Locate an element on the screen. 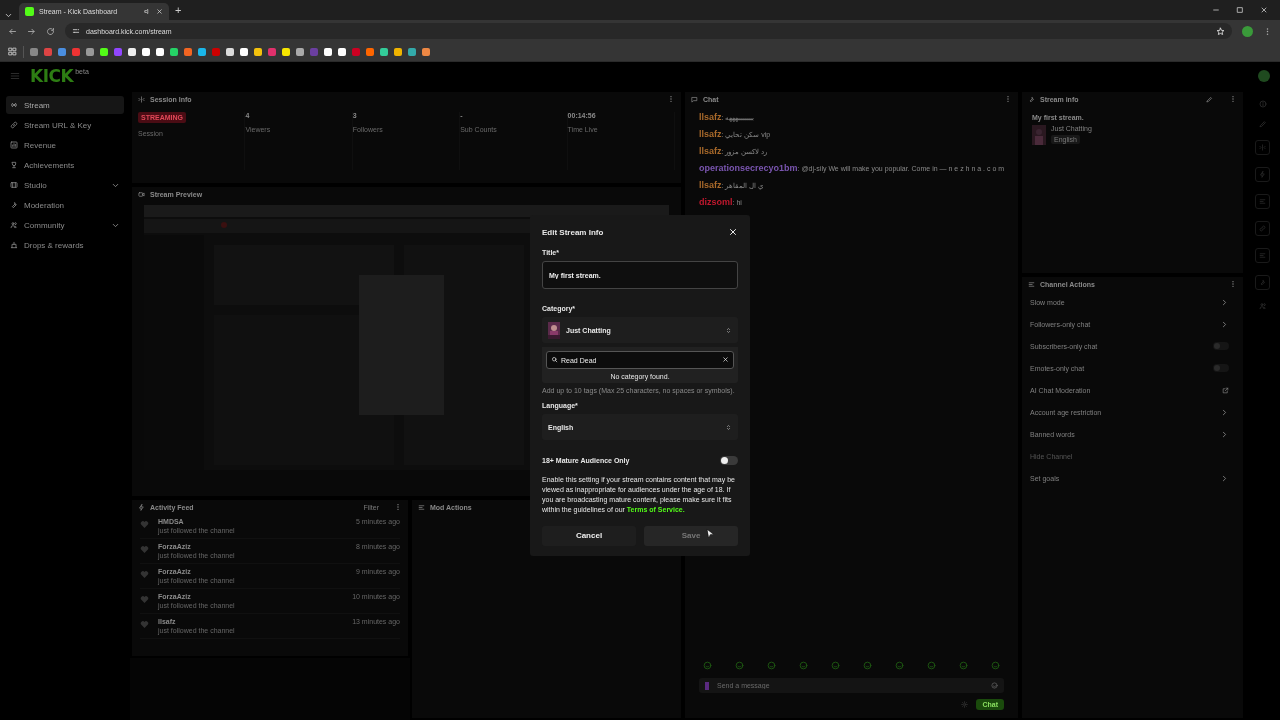 Image resolution: width=1280 pixels, height=720 pixels. minimize-icon is located at coordinates (1216, 10).